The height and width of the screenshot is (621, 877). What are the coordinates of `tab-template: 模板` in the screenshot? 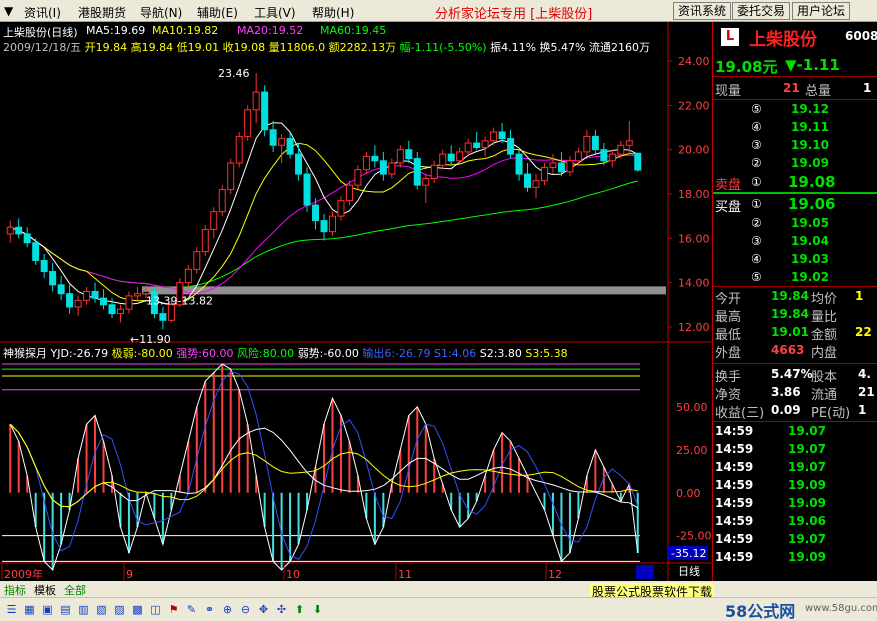 It's located at (45, 590).